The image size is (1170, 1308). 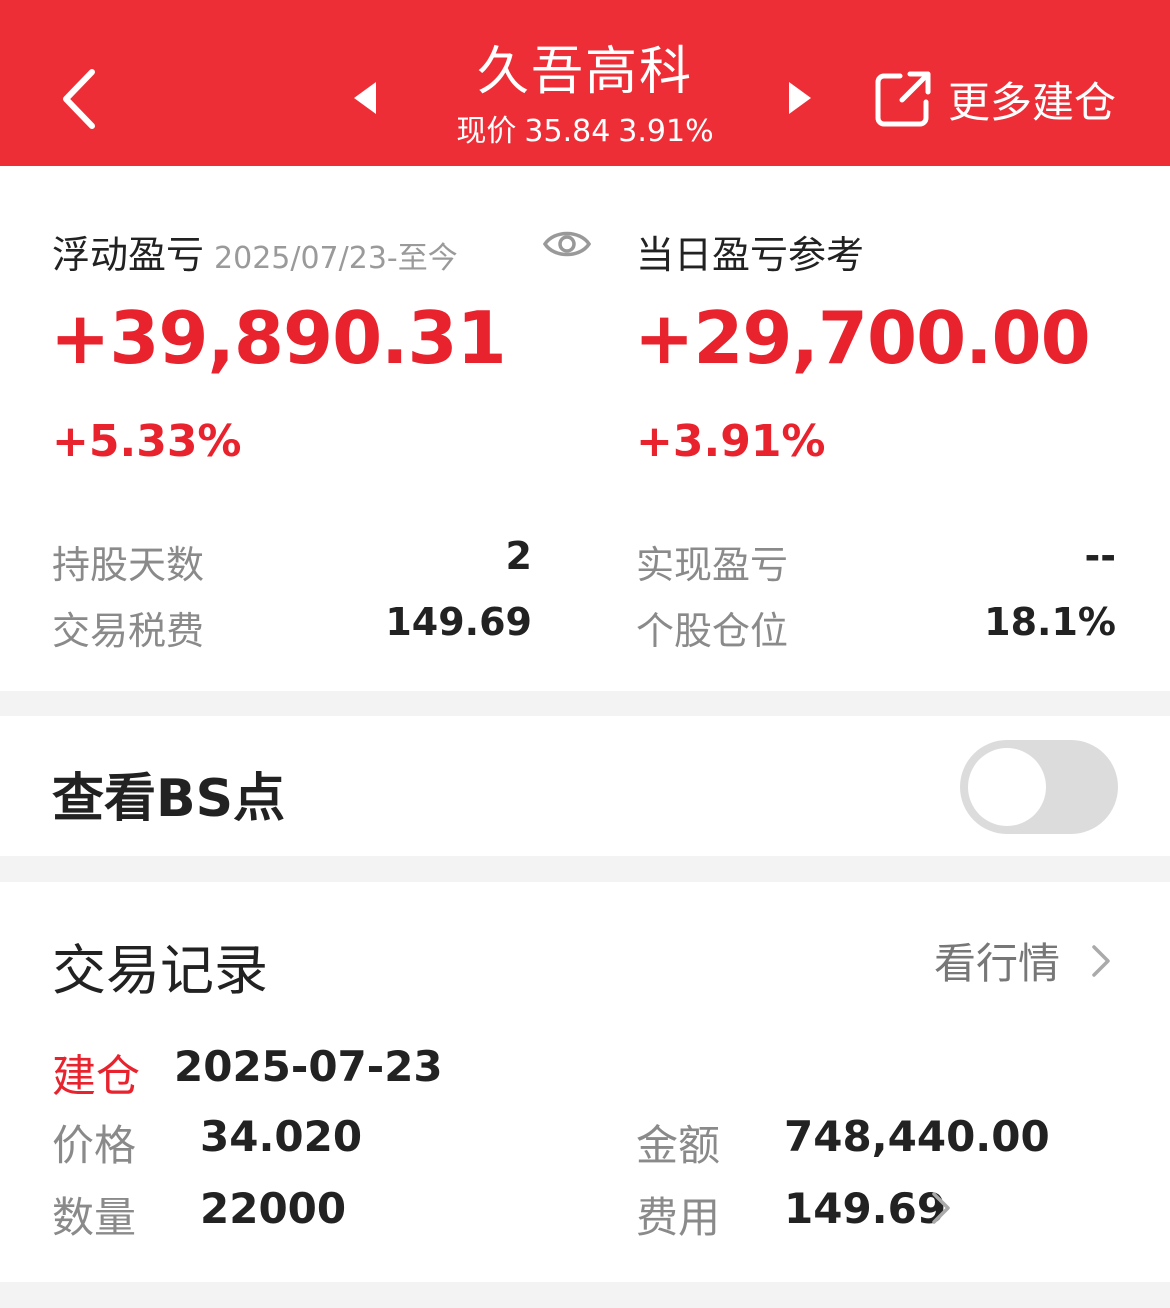 I want to click on triangle-right-icon, so click(x=800, y=98).